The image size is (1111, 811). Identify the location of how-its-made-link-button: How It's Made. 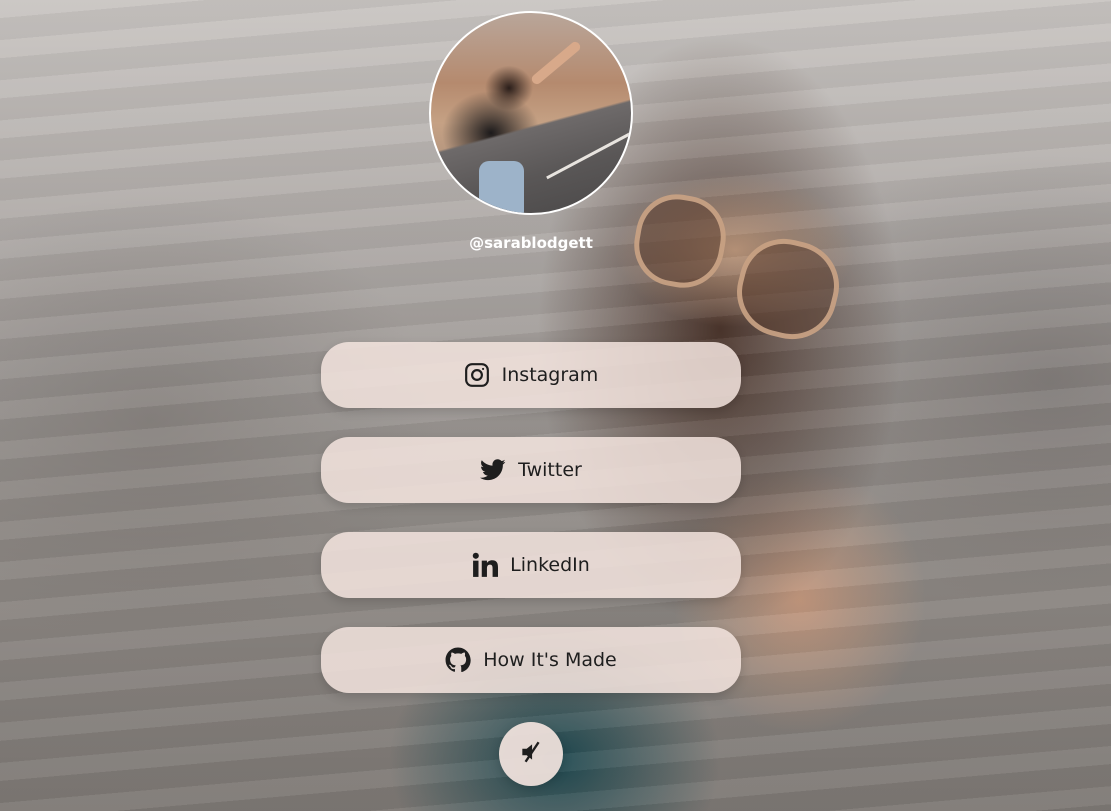
(531, 660).